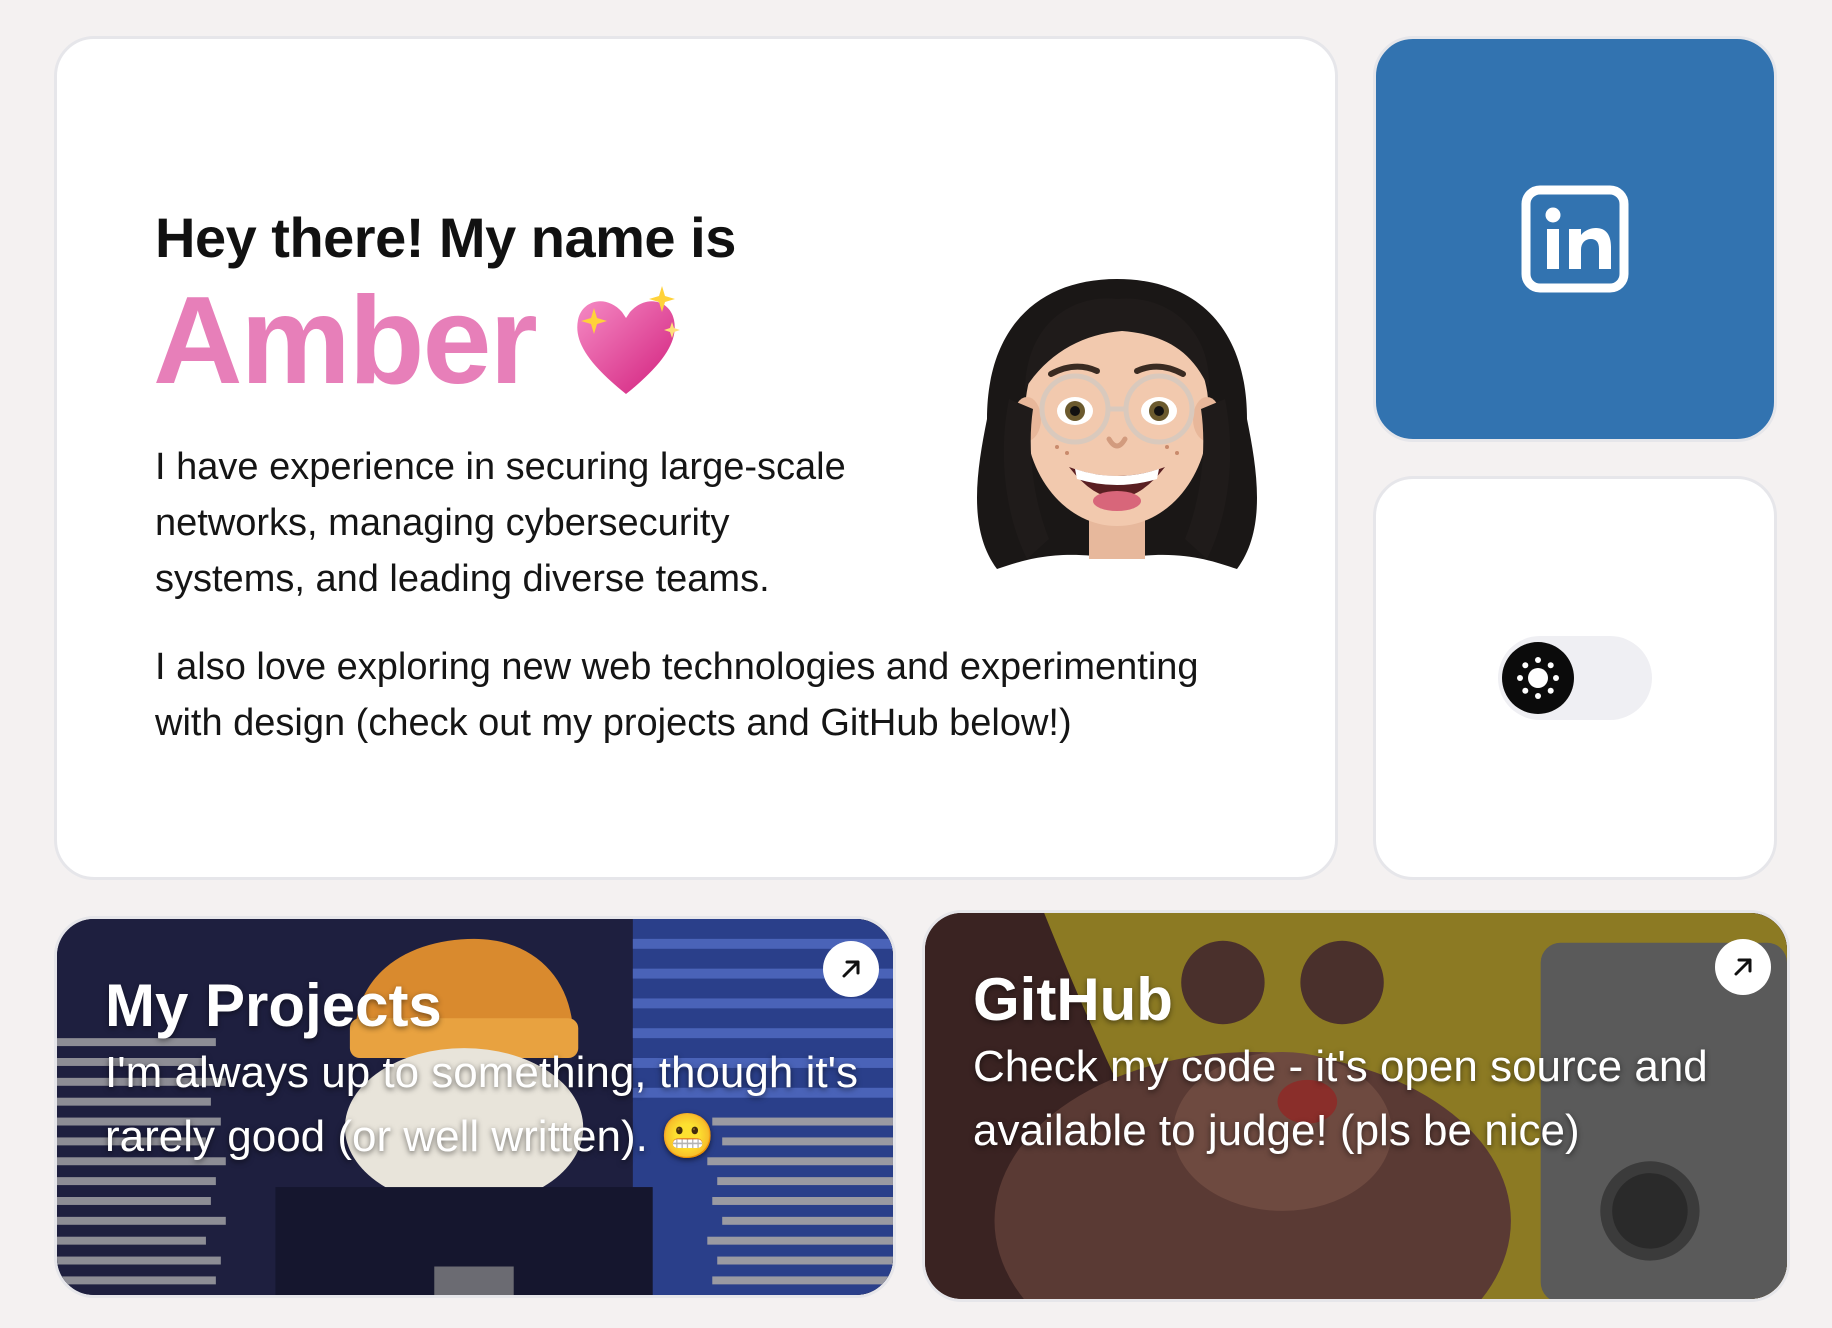 This screenshot has width=1832, height=1328. I want to click on github-title: GitHub, so click(1073, 999).